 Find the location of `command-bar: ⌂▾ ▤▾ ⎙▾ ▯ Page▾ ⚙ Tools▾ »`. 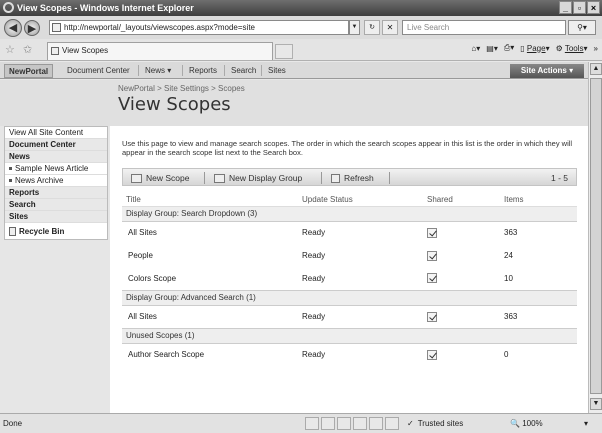

command-bar: ⌂▾ ▤▾ ⎙▾ ▯ Page▾ ⚙ Tools▾ » is located at coordinates (534, 48).